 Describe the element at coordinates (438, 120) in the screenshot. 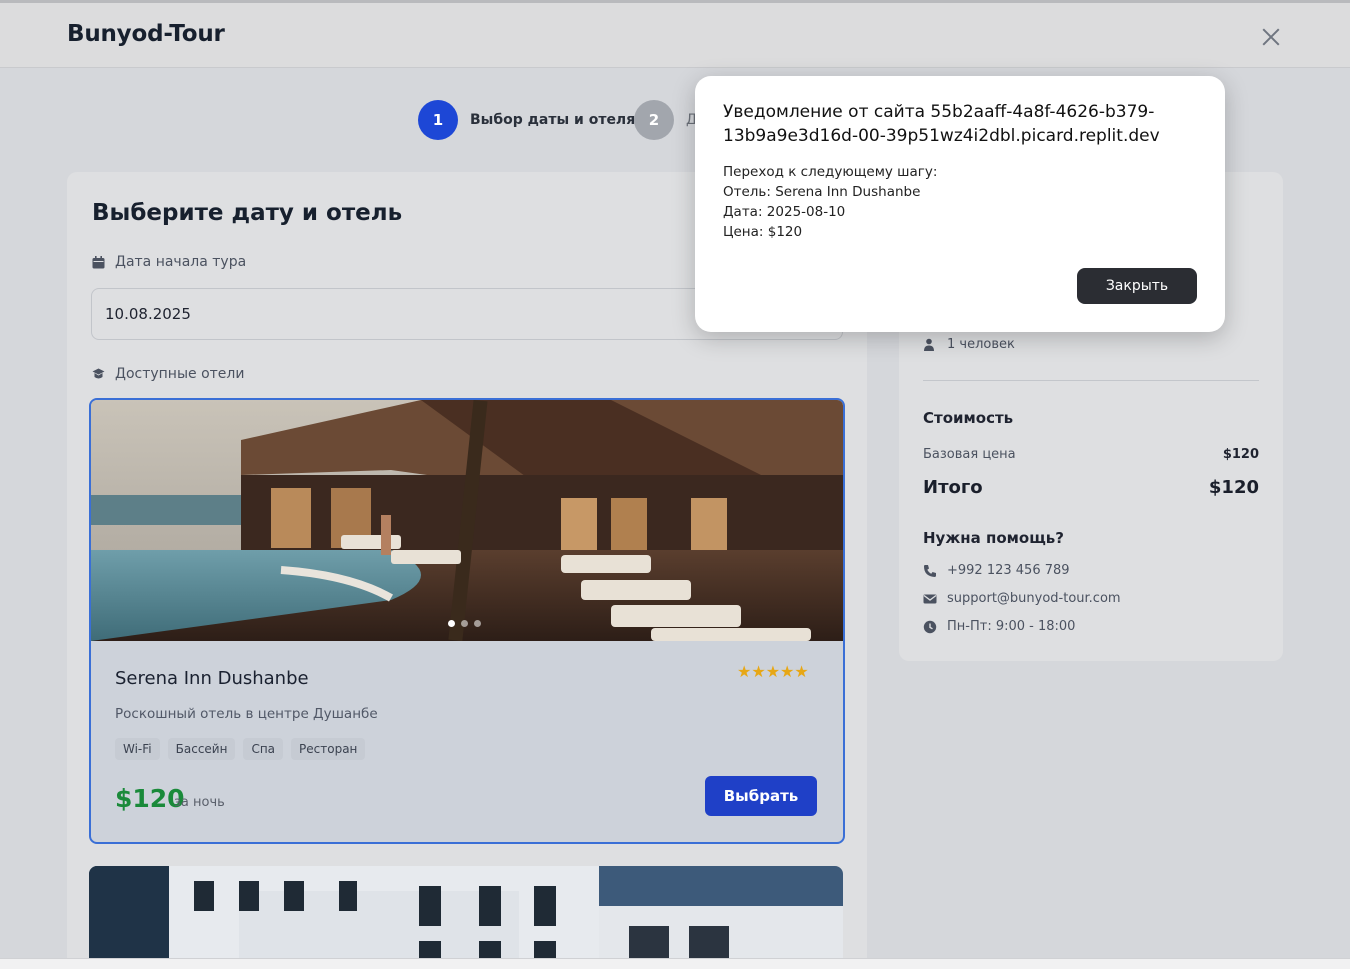

I see `step-1-number: 1` at that location.